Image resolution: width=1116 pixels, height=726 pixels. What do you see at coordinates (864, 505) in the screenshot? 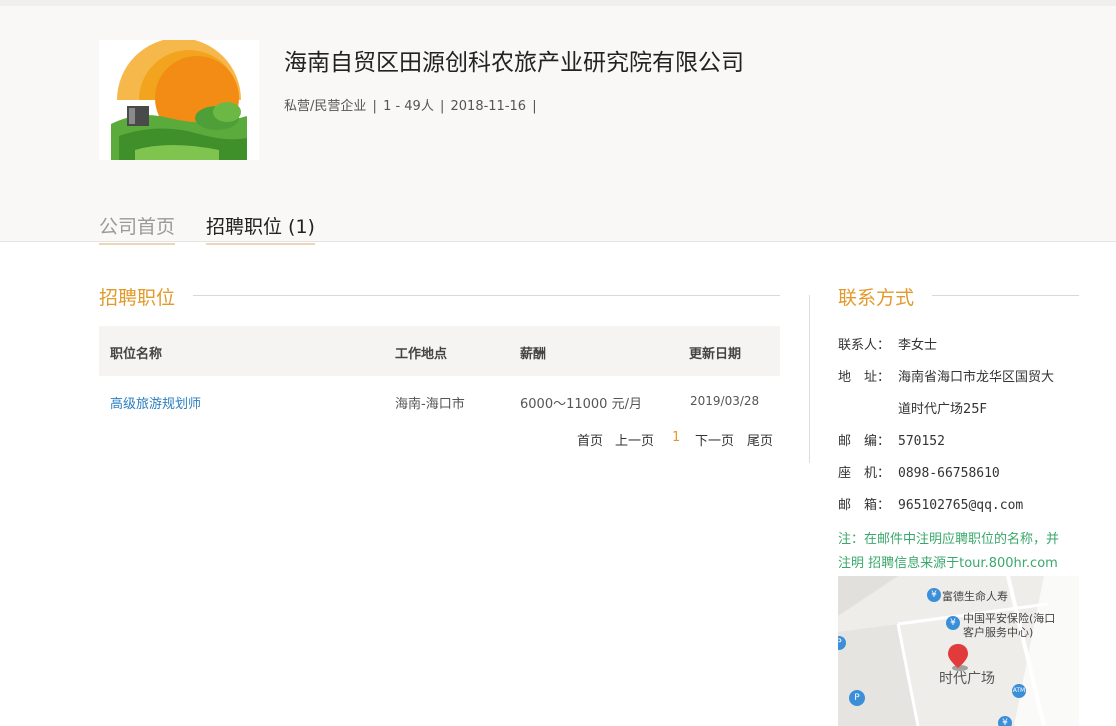
I see `contact-label: 邮 箱：` at bounding box center [864, 505].